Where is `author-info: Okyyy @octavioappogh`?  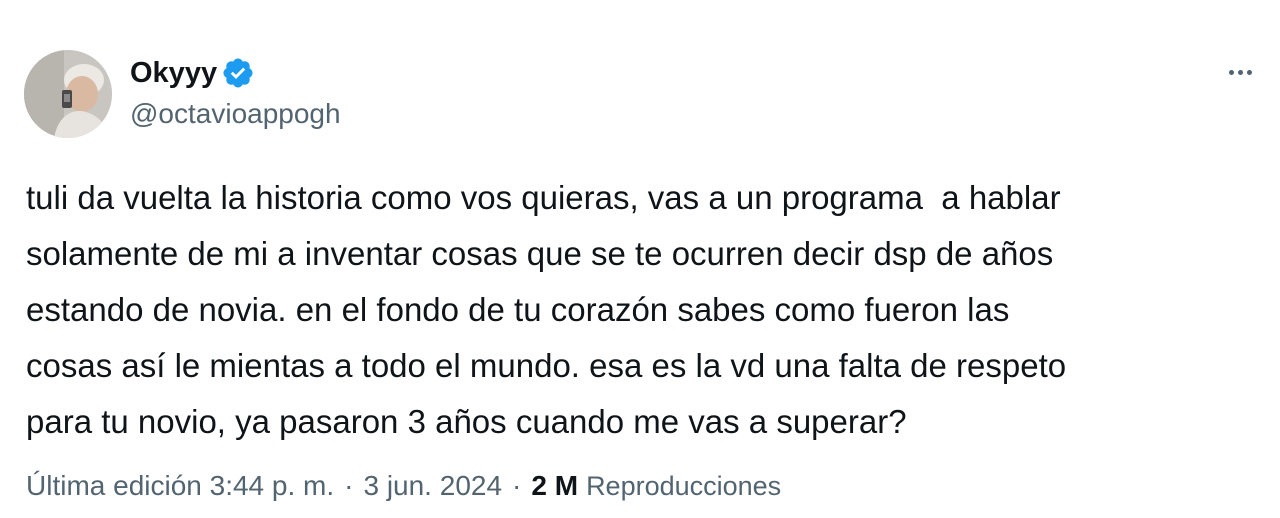
author-info: Okyyy @octavioappogh is located at coordinates (235, 92).